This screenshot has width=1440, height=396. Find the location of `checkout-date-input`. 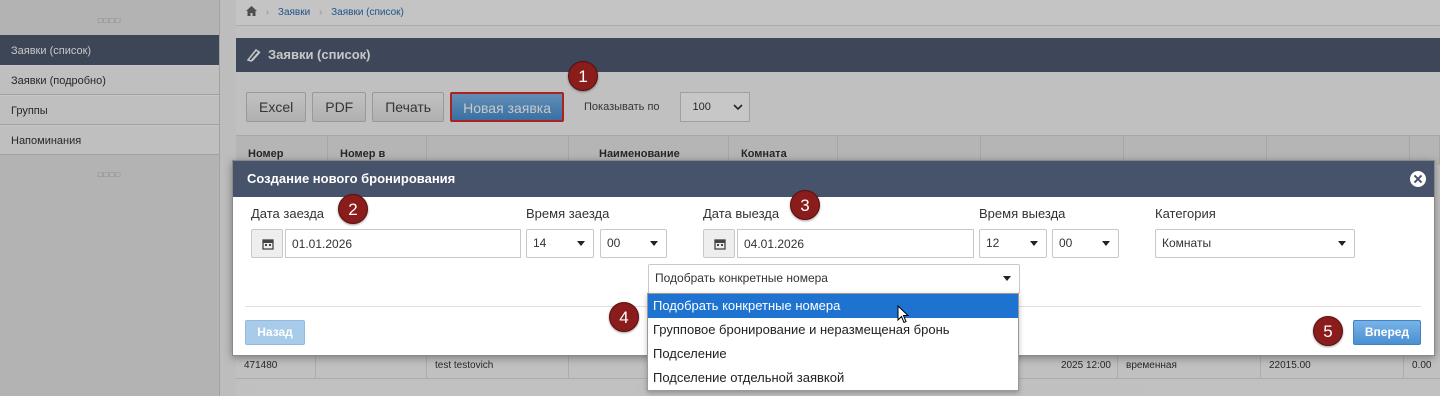

checkout-date-input is located at coordinates (855, 243).